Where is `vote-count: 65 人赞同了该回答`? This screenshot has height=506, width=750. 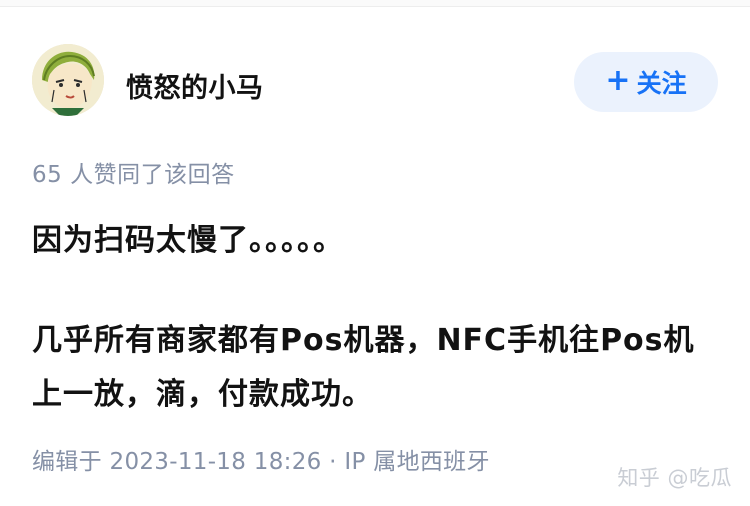
vote-count: 65 人赞同了该回答 is located at coordinates (133, 175).